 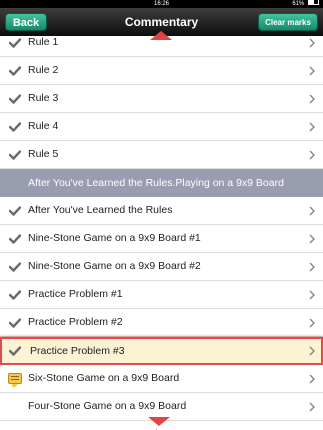 I want to click on list-item: Practice Problem #3, so click(x=161, y=351).